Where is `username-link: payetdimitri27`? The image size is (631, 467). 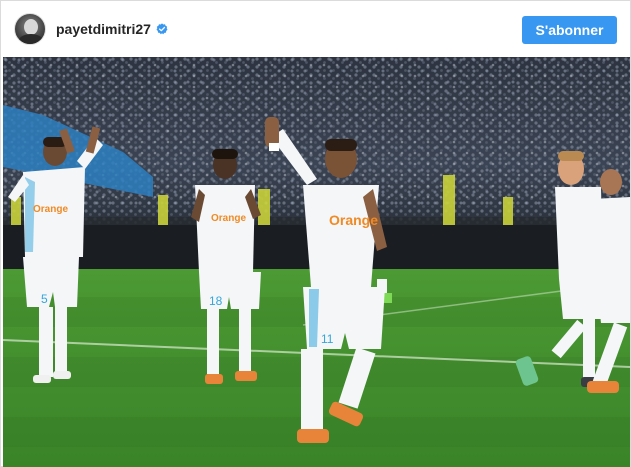
username-link: payetdimitri27 is located at coordinates (103, 29).